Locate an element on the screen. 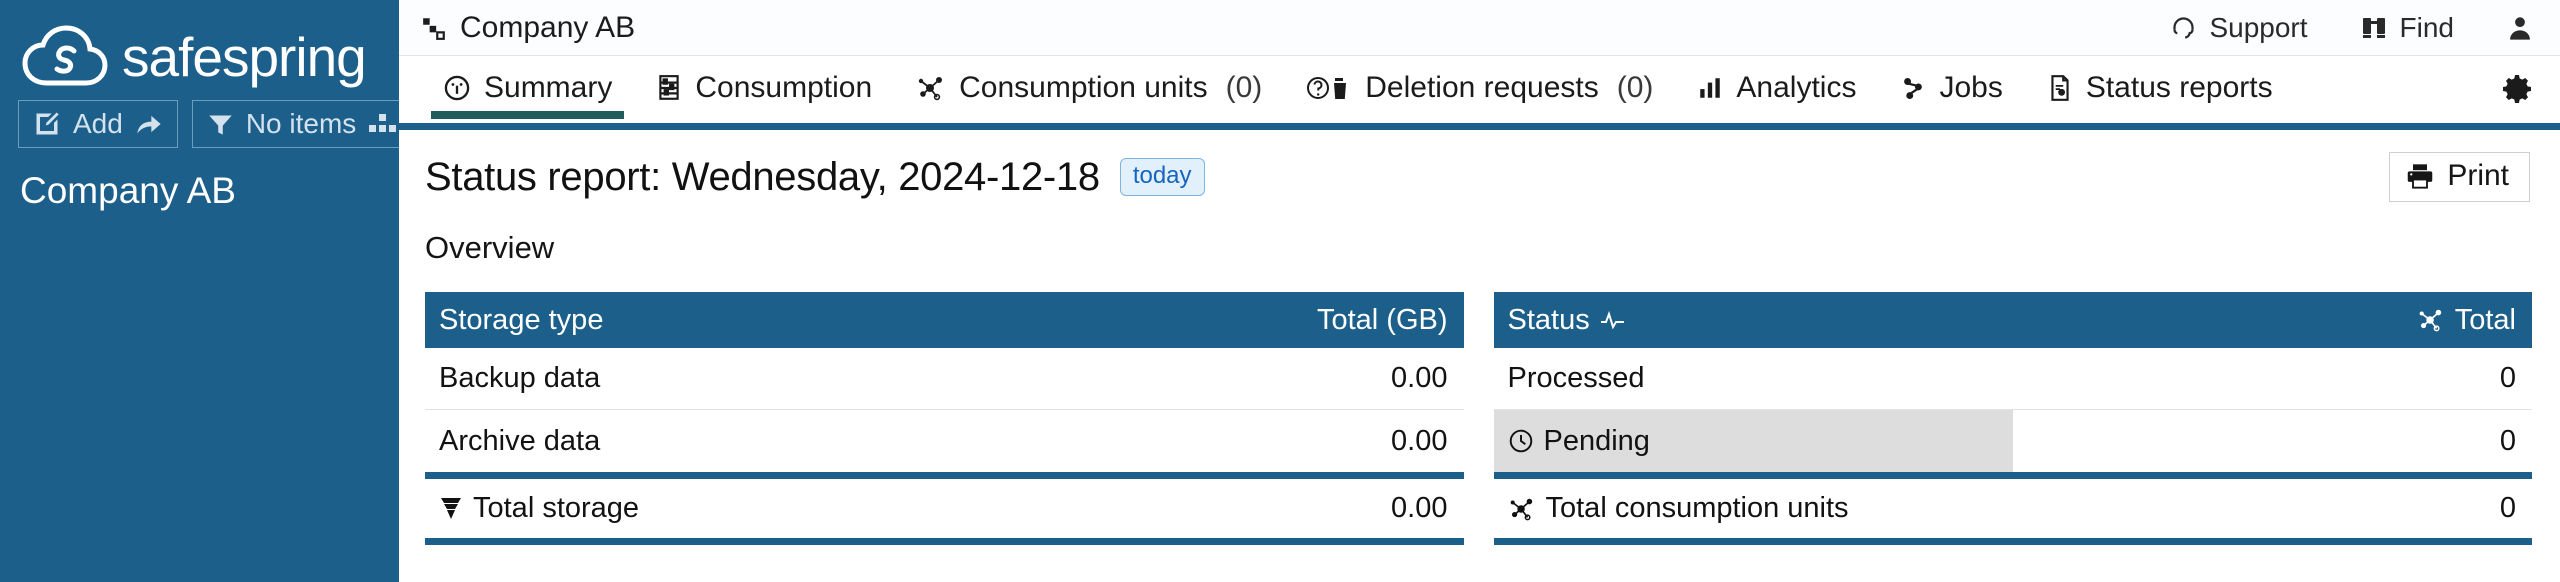  grid-nodes-icon is located at coordinates (382, 124).